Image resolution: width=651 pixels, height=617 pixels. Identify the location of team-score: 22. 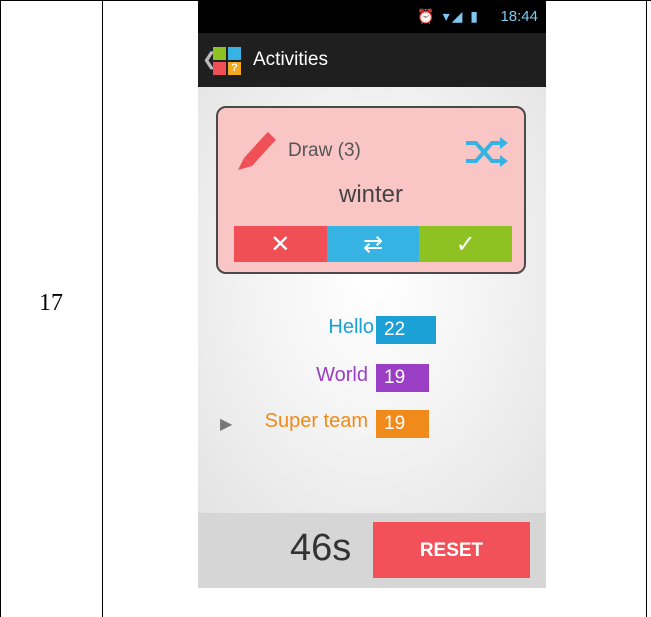
(406, 330).